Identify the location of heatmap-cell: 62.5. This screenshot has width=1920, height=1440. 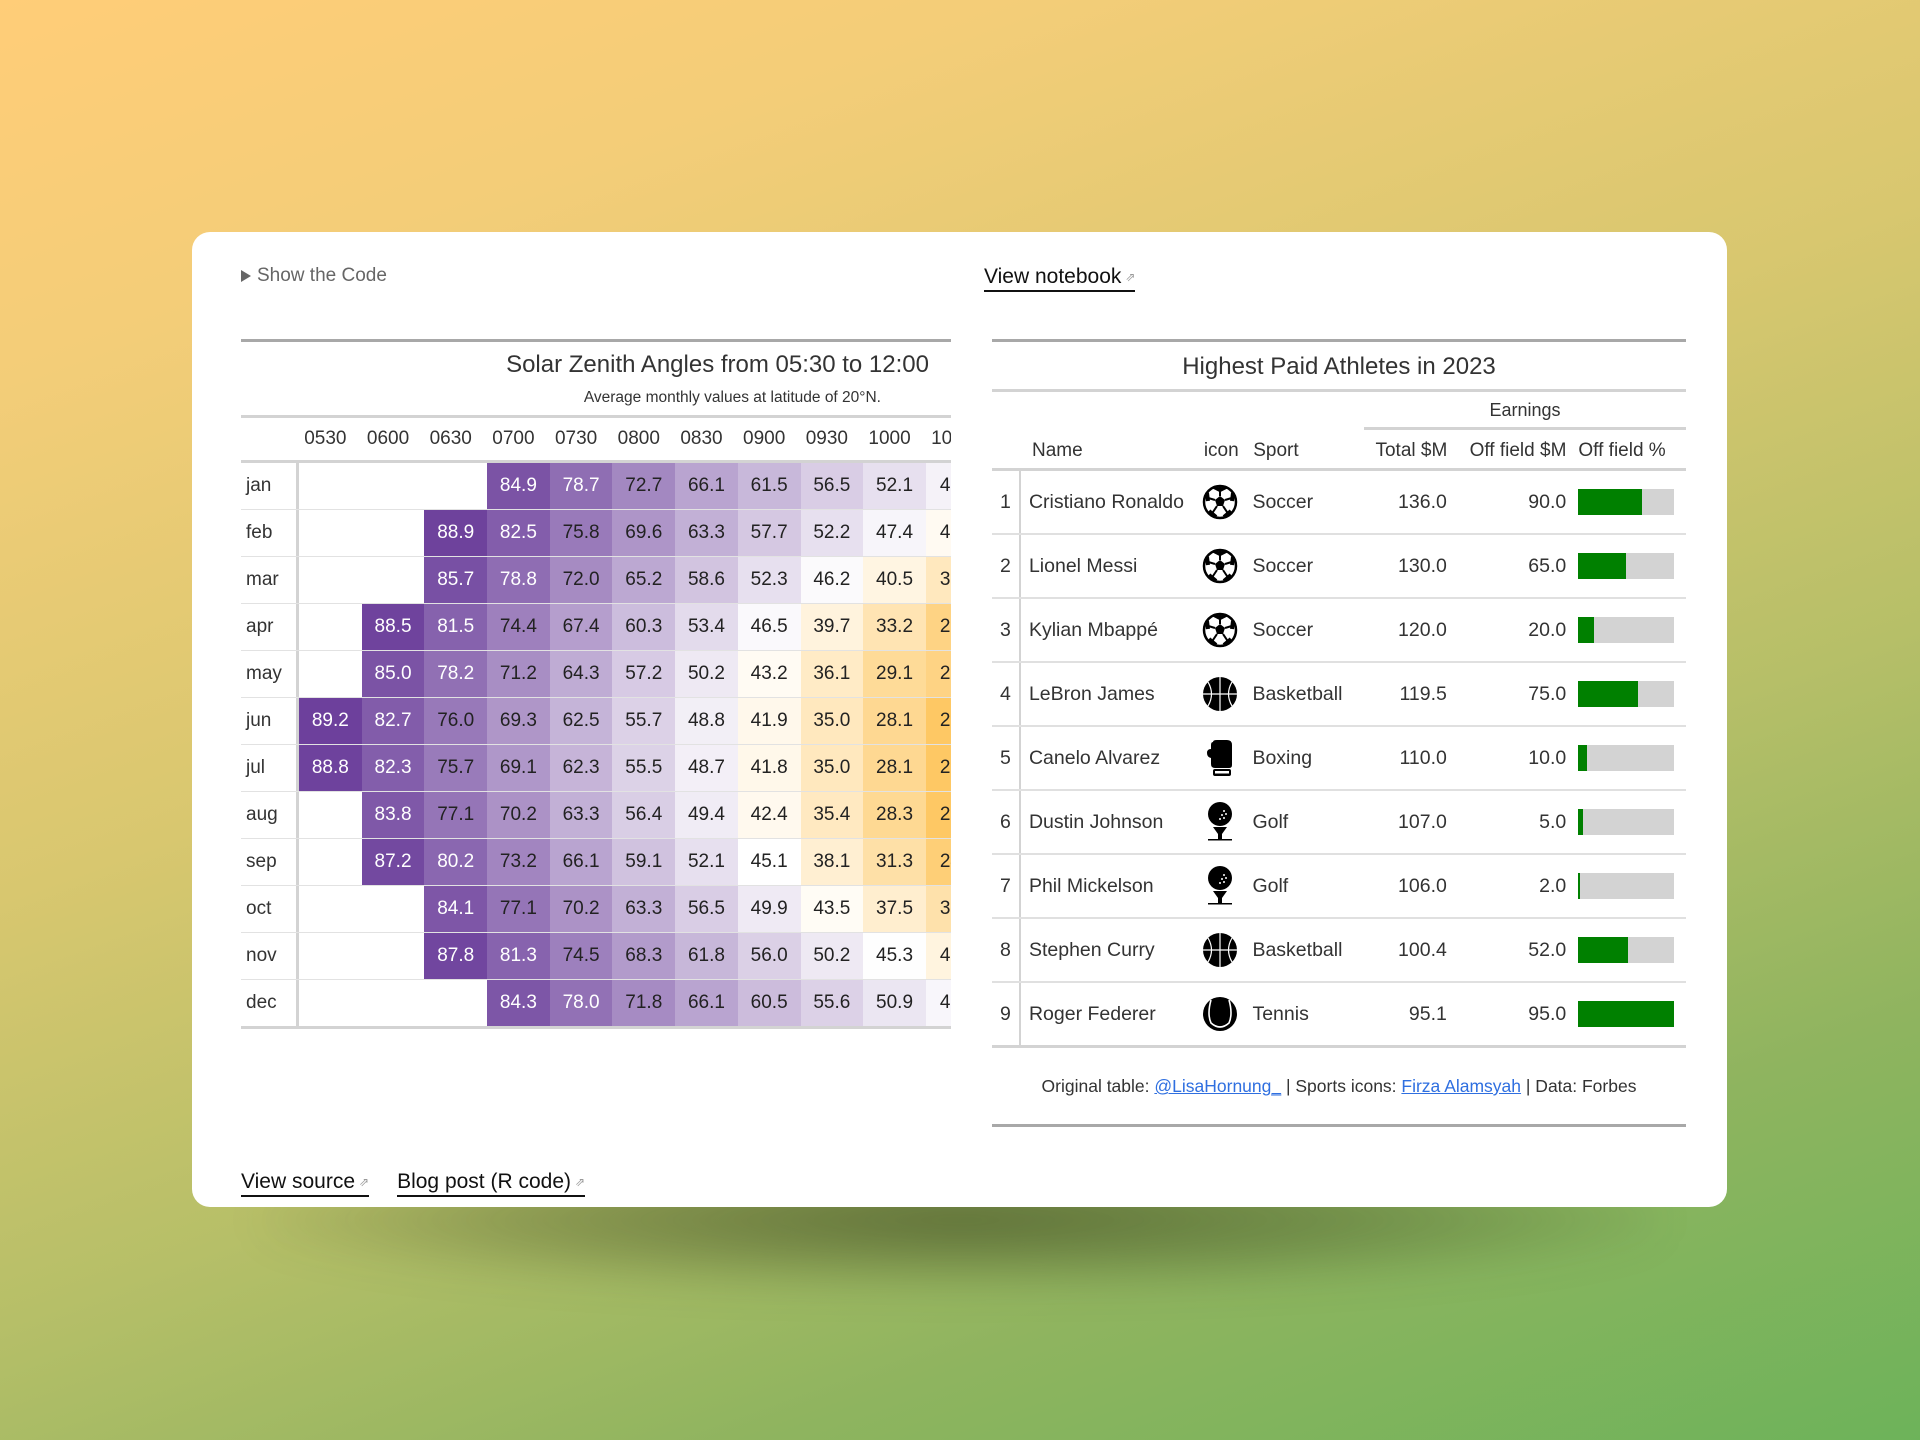
(581, 721).